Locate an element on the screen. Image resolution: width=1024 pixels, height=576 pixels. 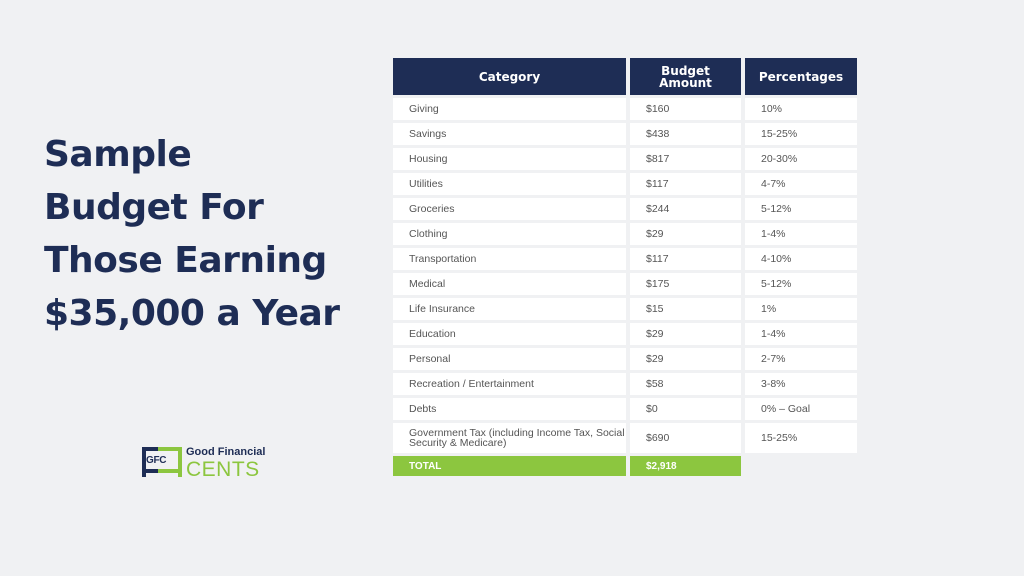
logo-mark-text: GFC is located at coordinates (156, 460).